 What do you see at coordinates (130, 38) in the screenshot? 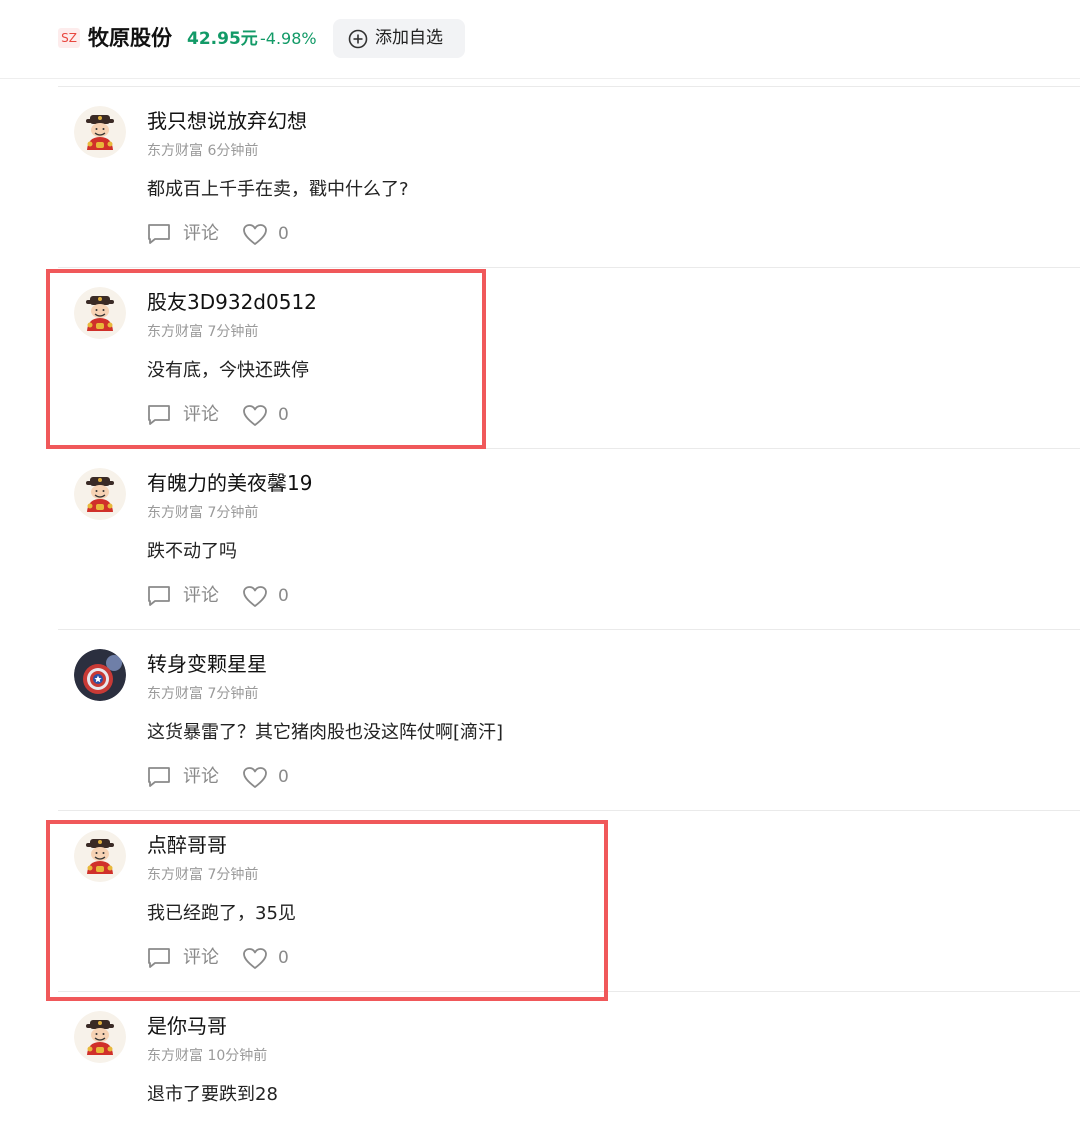
I see `stock-name: 牧原股份` at bounding box center [130, 38].